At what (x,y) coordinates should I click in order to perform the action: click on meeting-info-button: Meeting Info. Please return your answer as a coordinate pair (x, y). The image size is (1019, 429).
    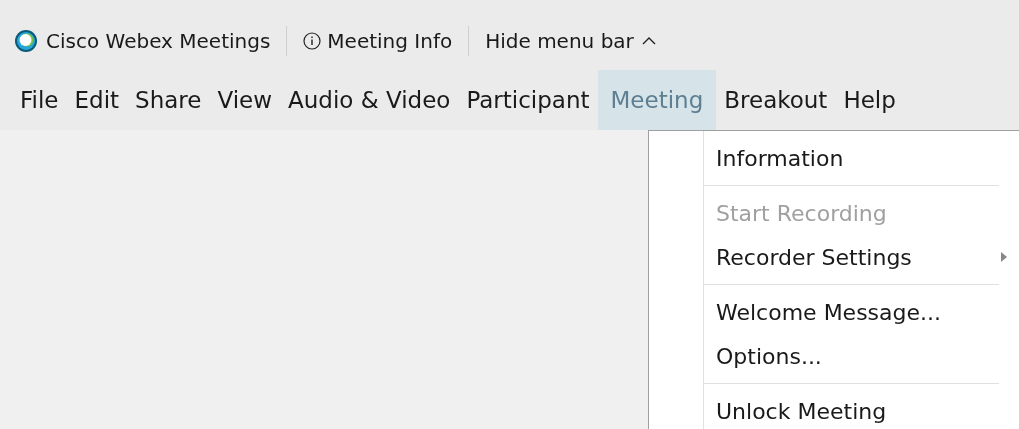
    Looking at the image, I should click on (378, 41).